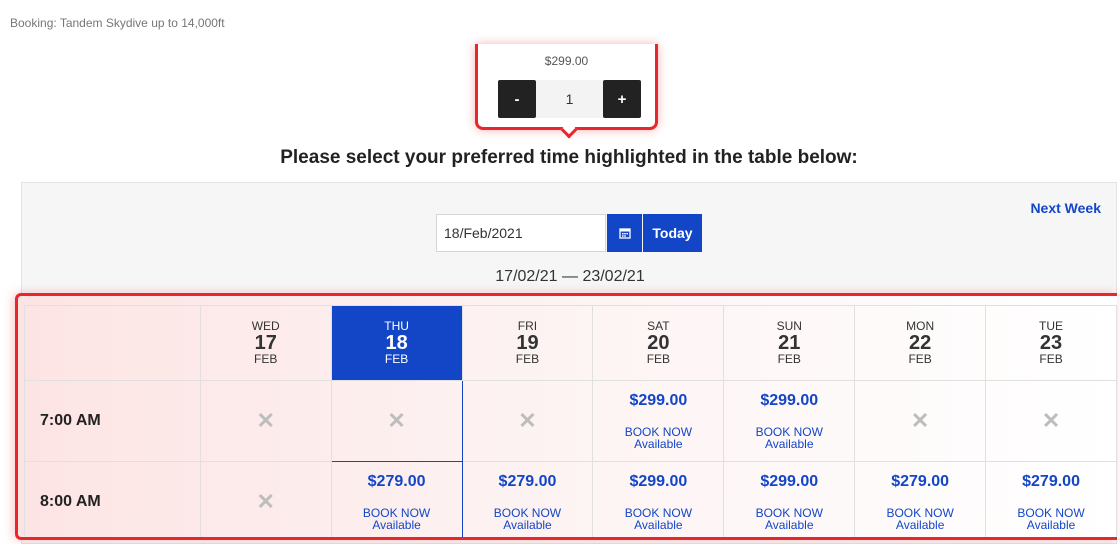 The height and width of the screenshot is (544, 1120). What do you see at coordinates (112, 421) in the screenshot?
I see `time-label: 7:00 AM` at bounding box center [112, 421].